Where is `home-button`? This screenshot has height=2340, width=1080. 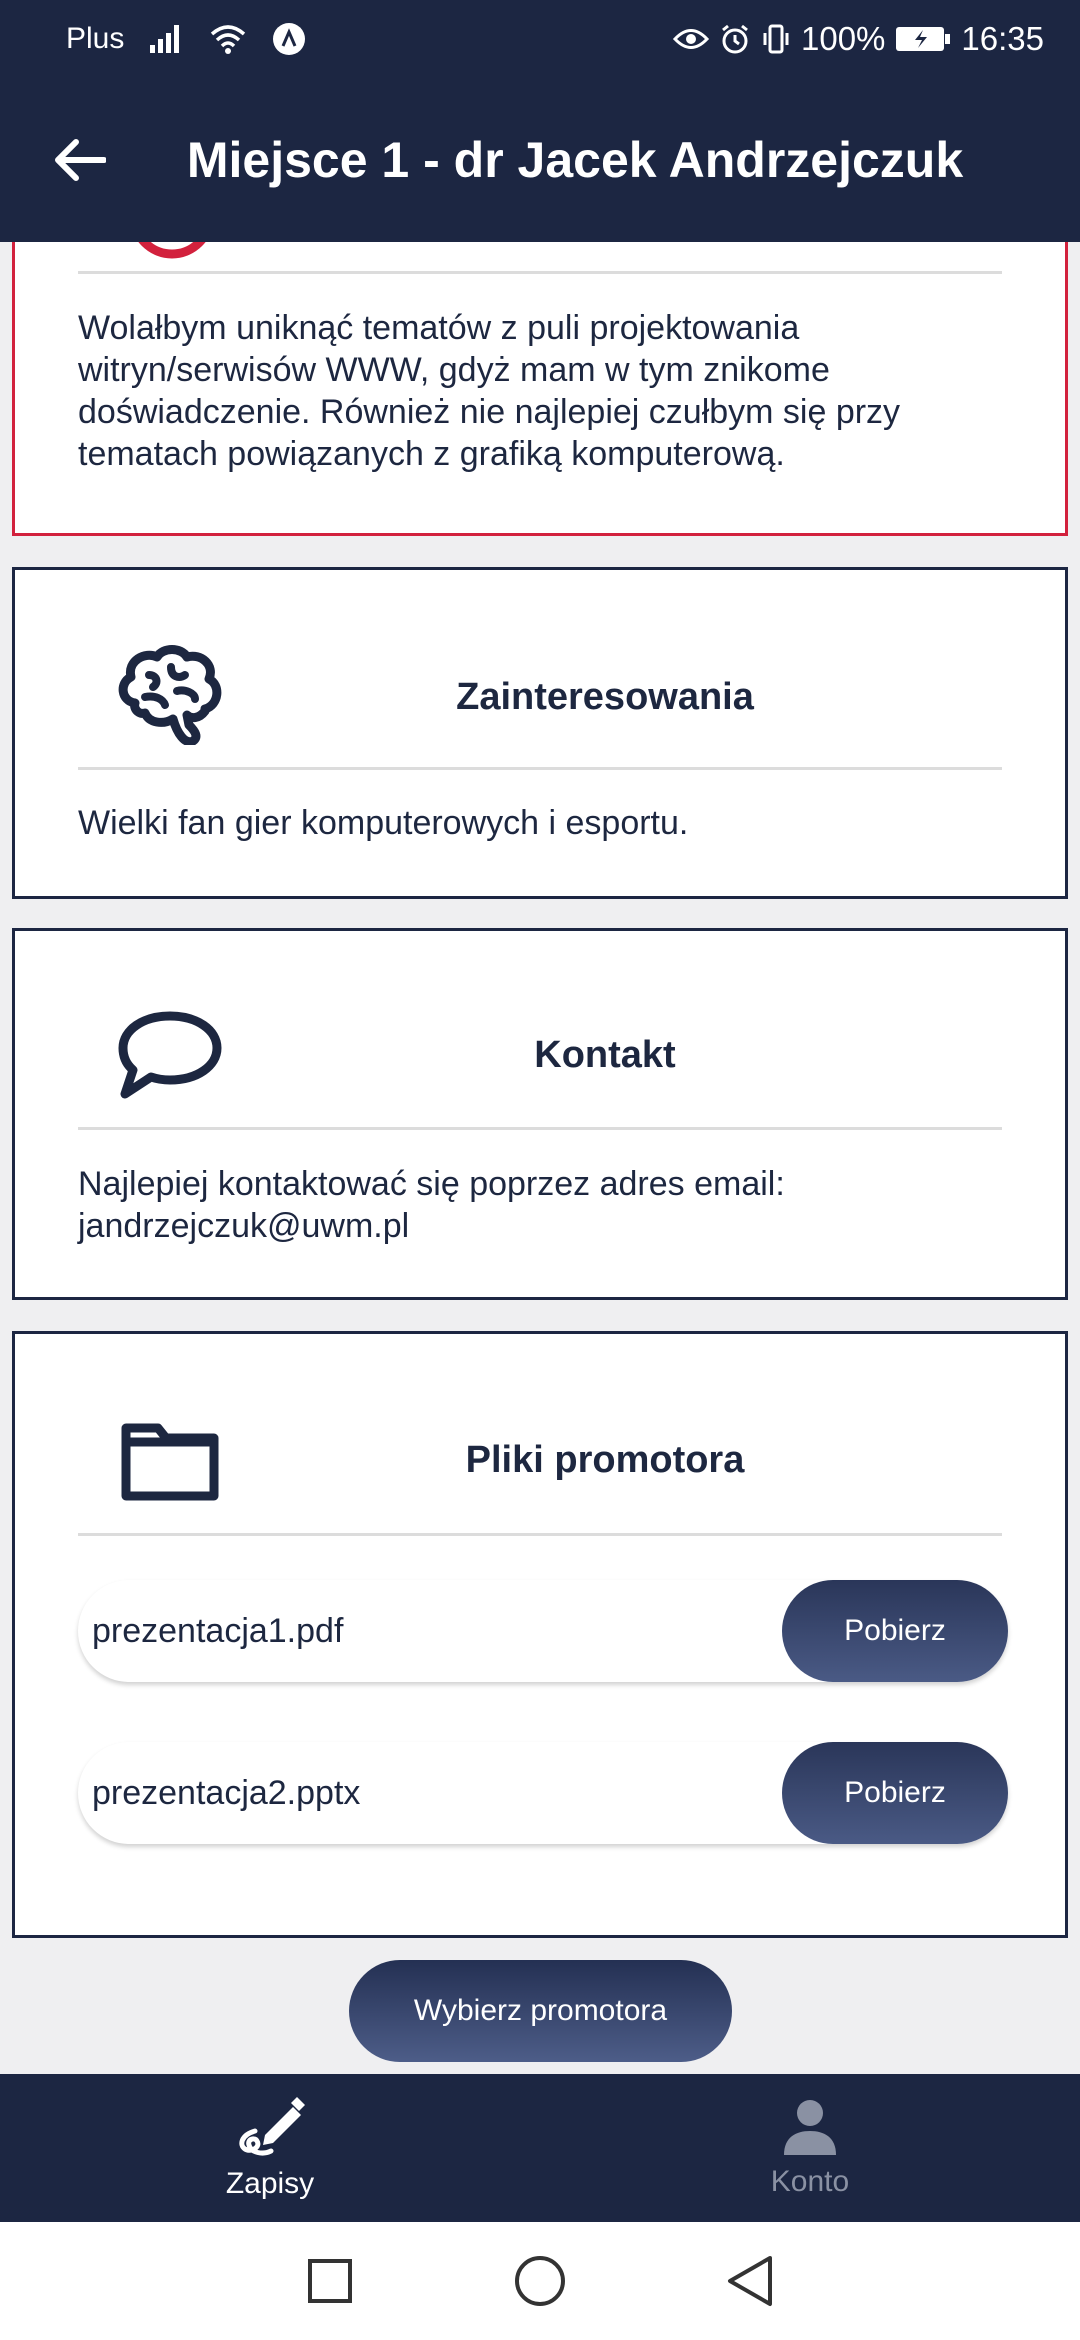 home-button is located at coordinates (540, 2281).